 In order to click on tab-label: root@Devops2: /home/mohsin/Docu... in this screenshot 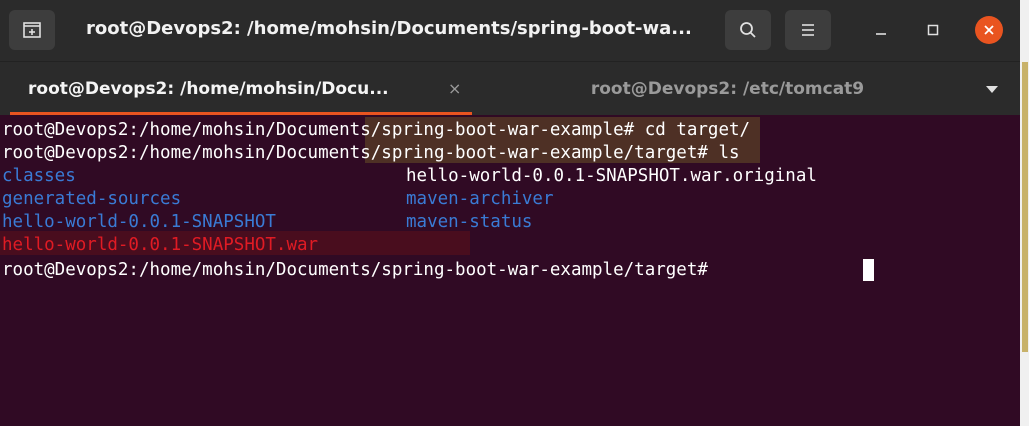, I will do `click(208, 89)`.